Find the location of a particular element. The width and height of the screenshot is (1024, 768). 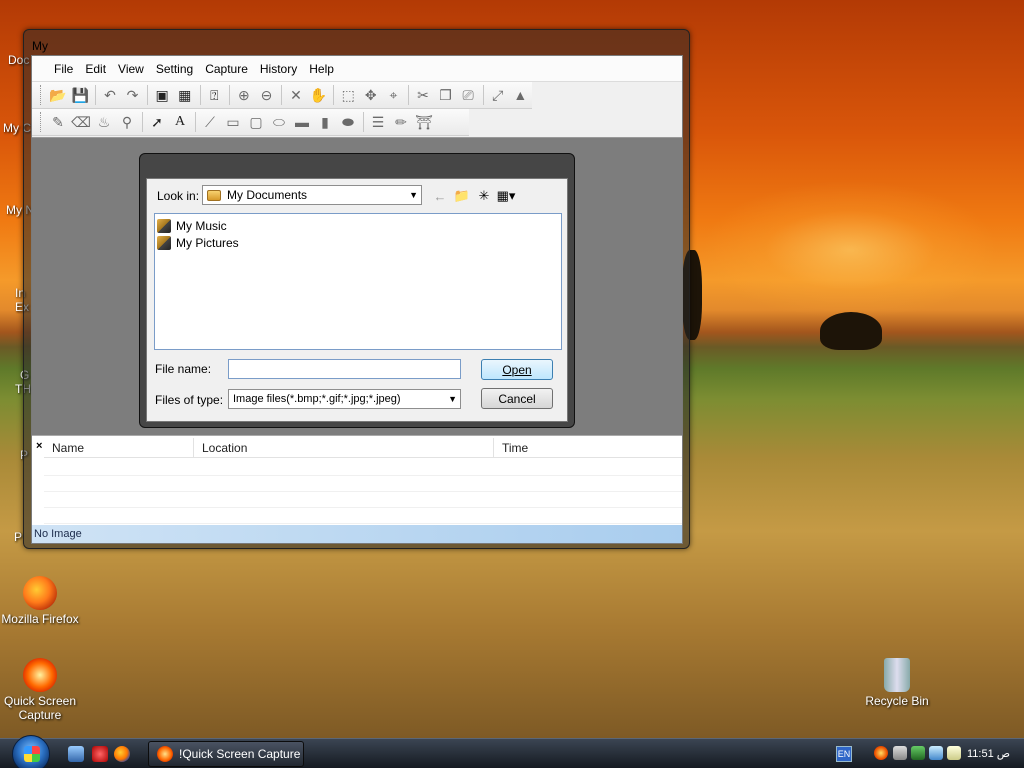

help-icon: ⍰ is located at coordinates (214, 95).